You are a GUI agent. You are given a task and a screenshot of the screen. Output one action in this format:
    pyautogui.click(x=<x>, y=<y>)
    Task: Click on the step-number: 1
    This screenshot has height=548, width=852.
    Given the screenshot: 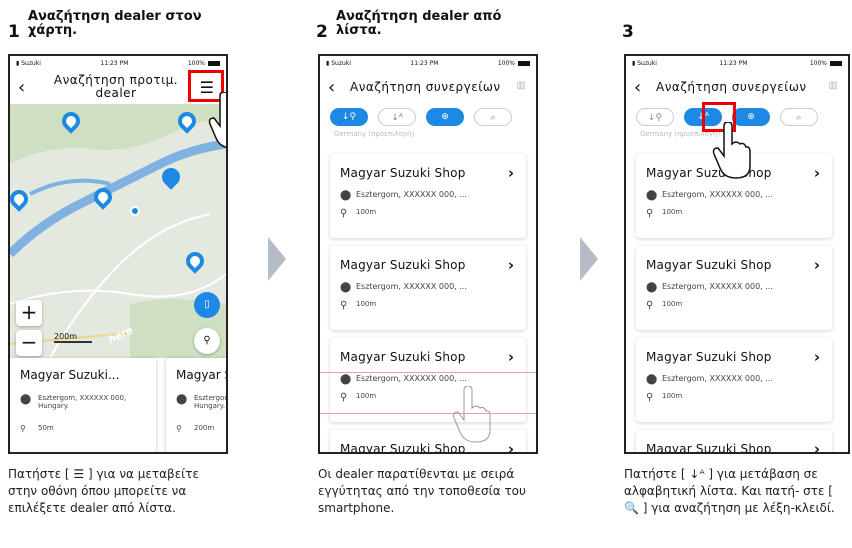 What is the action you would take?
    pyautogui.click(x=14, y=32)
    